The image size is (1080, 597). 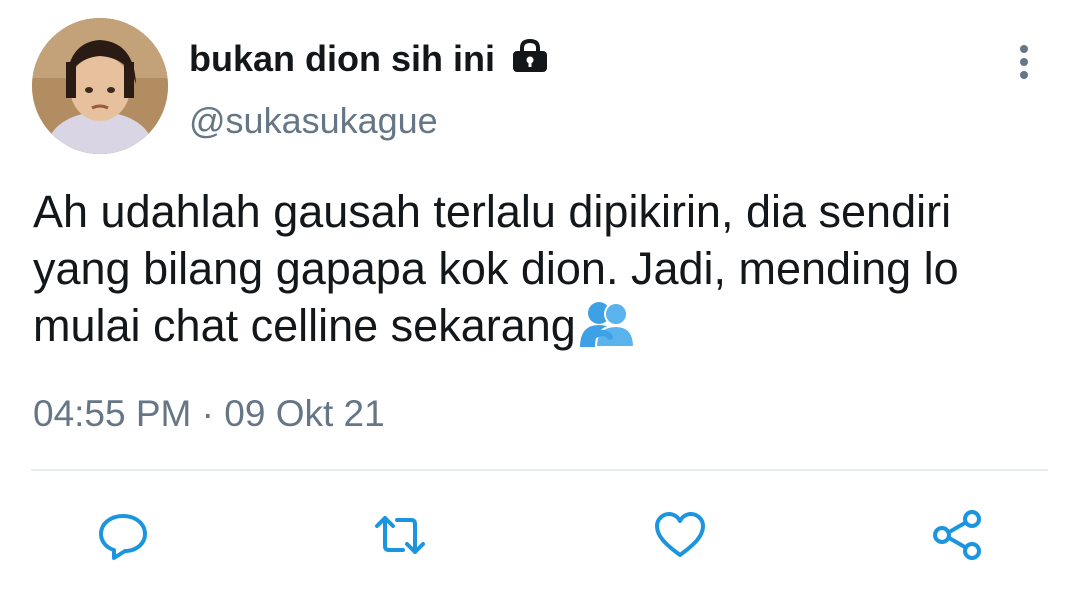 I want to click on tweet-date: 09 Okt 21, so click(x=304, y=413).